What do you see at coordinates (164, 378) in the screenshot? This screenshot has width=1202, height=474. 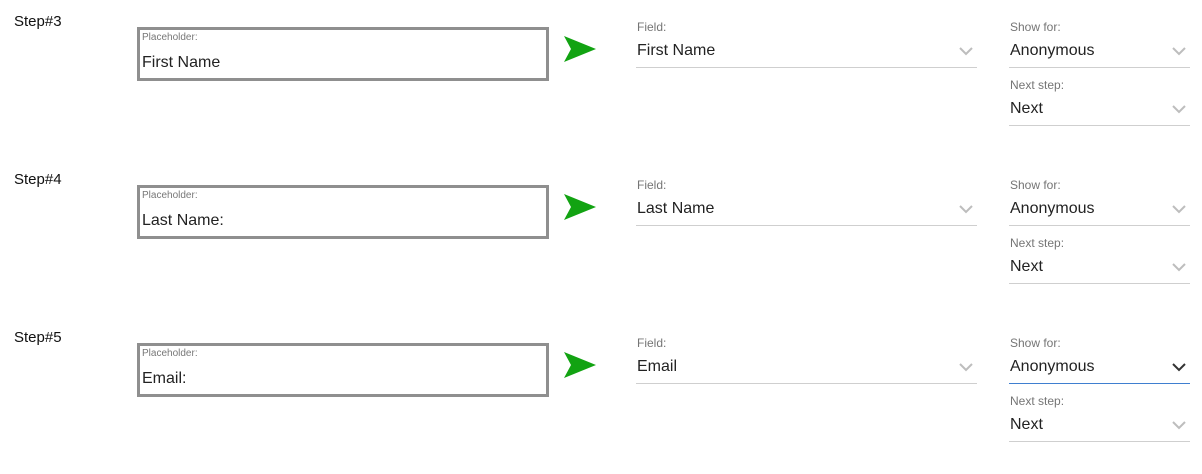 I see `placeholder-value: Email:` at bounding box center [164, 378].